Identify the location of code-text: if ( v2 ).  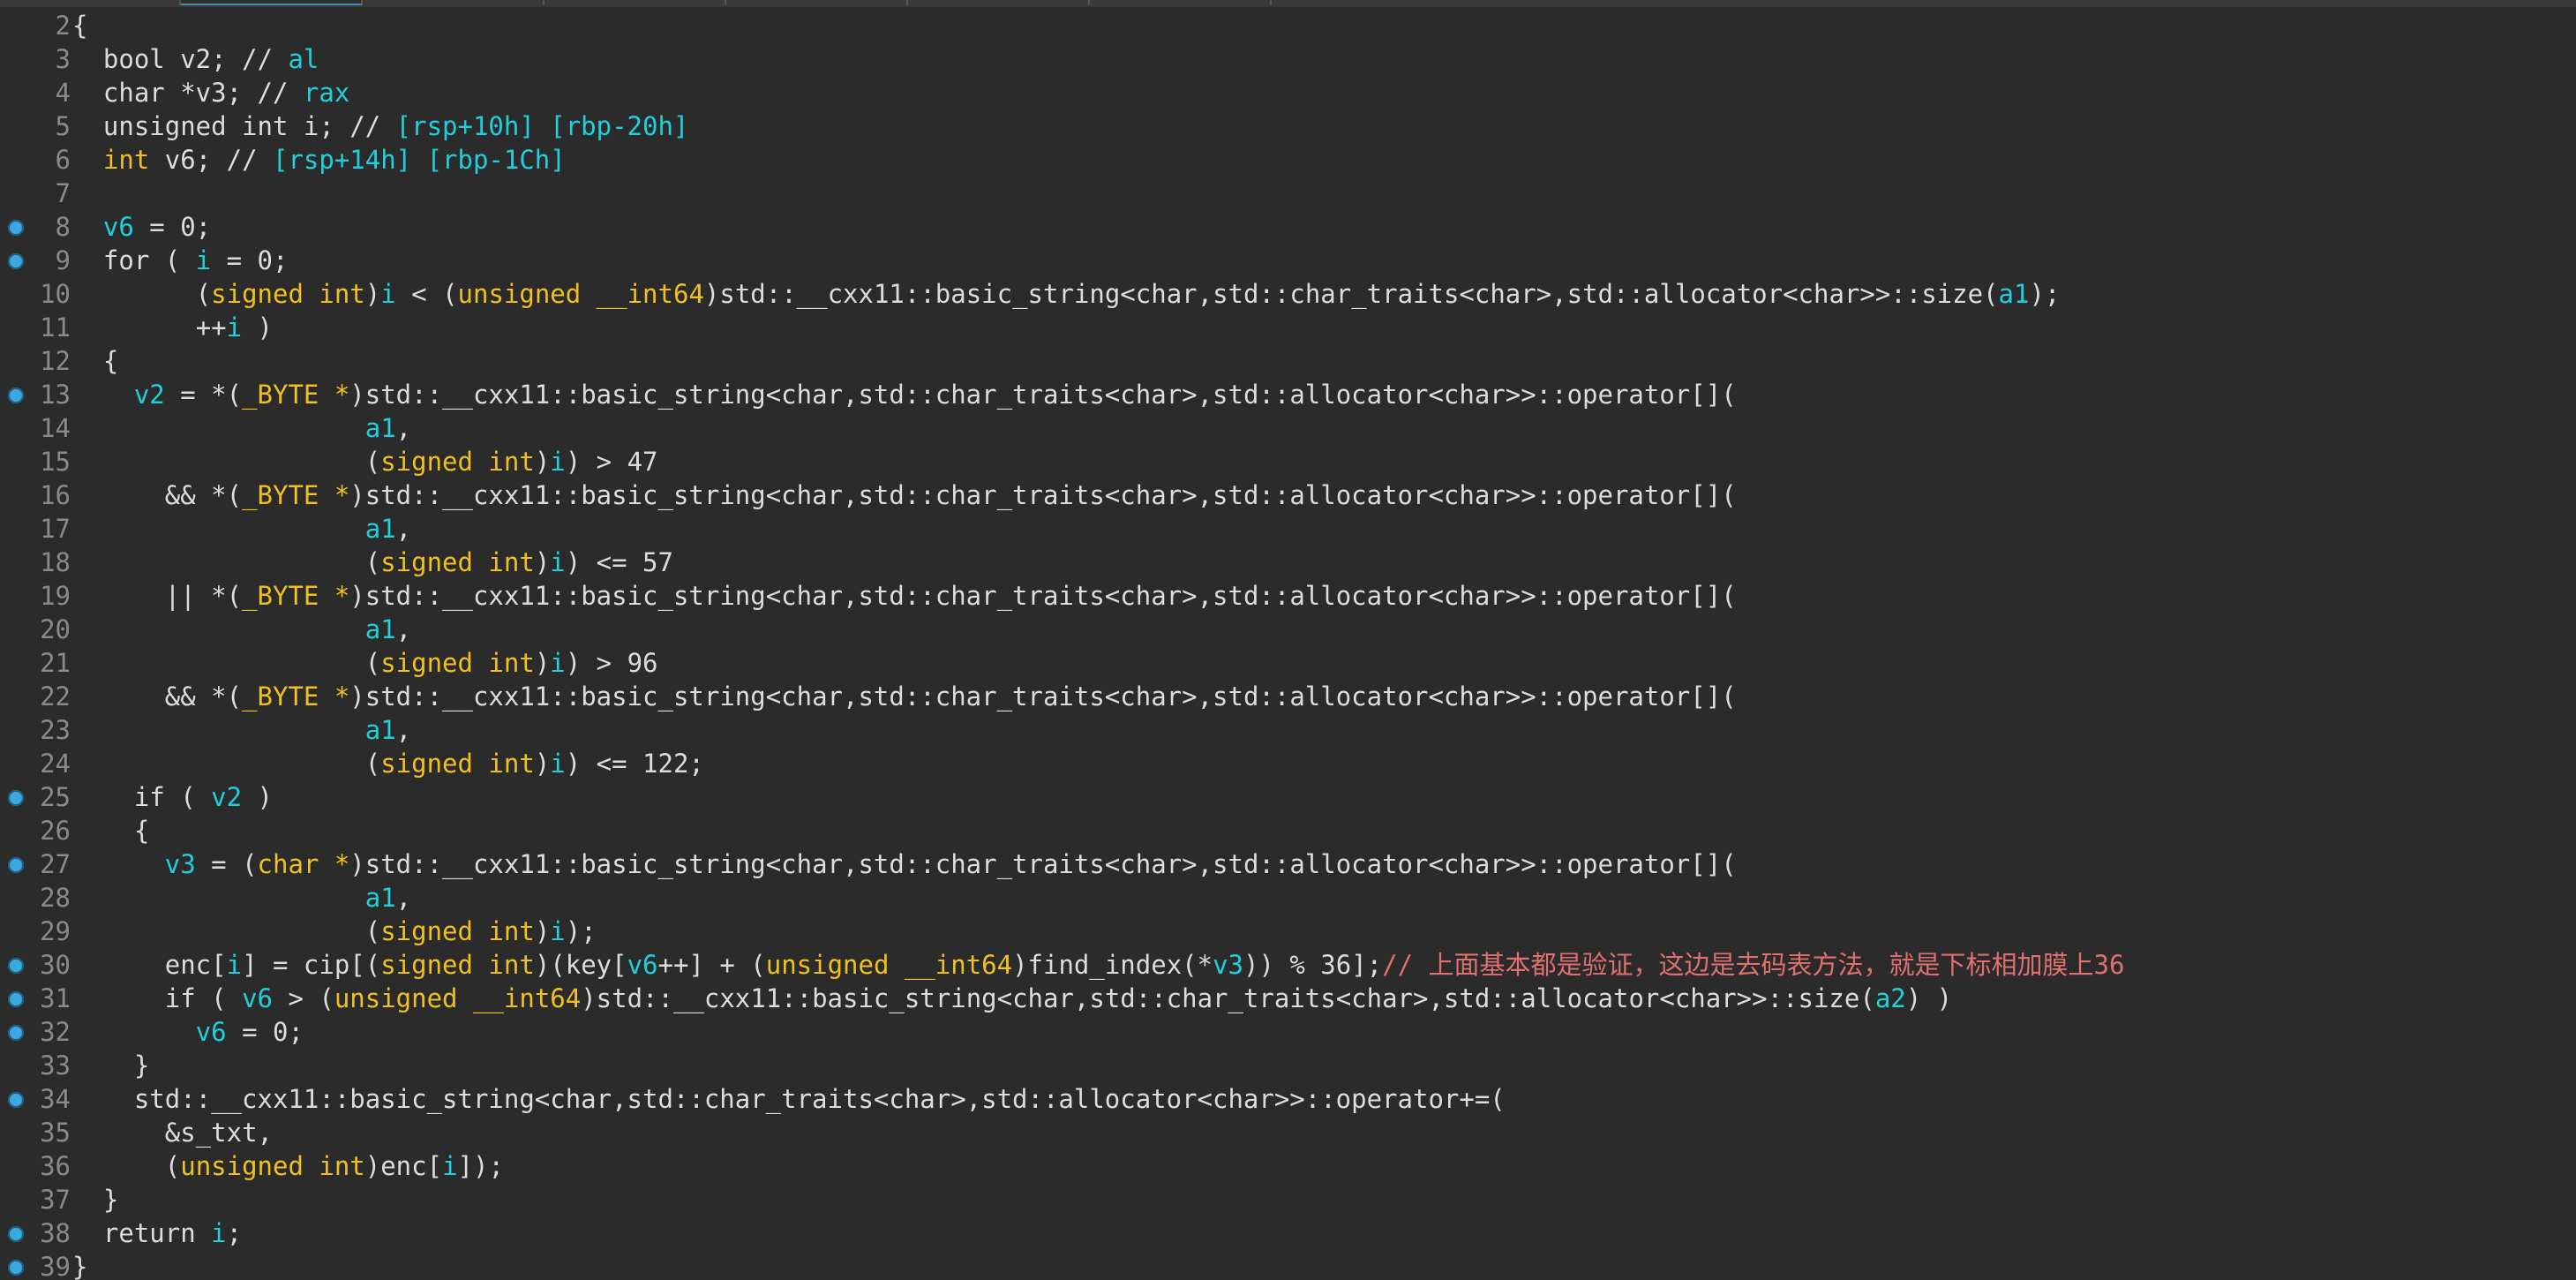
(172, 797).